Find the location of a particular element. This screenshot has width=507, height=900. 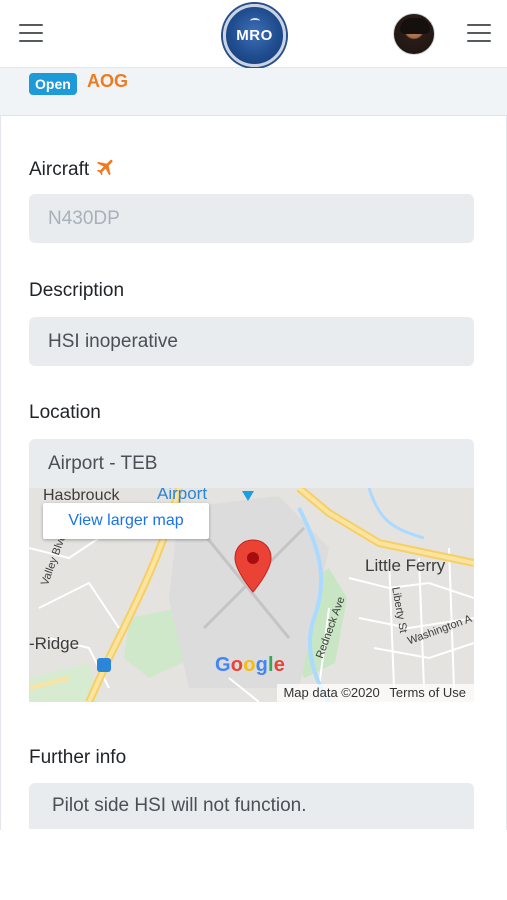

logo-plane-icon is located at coordinates (255, 21).